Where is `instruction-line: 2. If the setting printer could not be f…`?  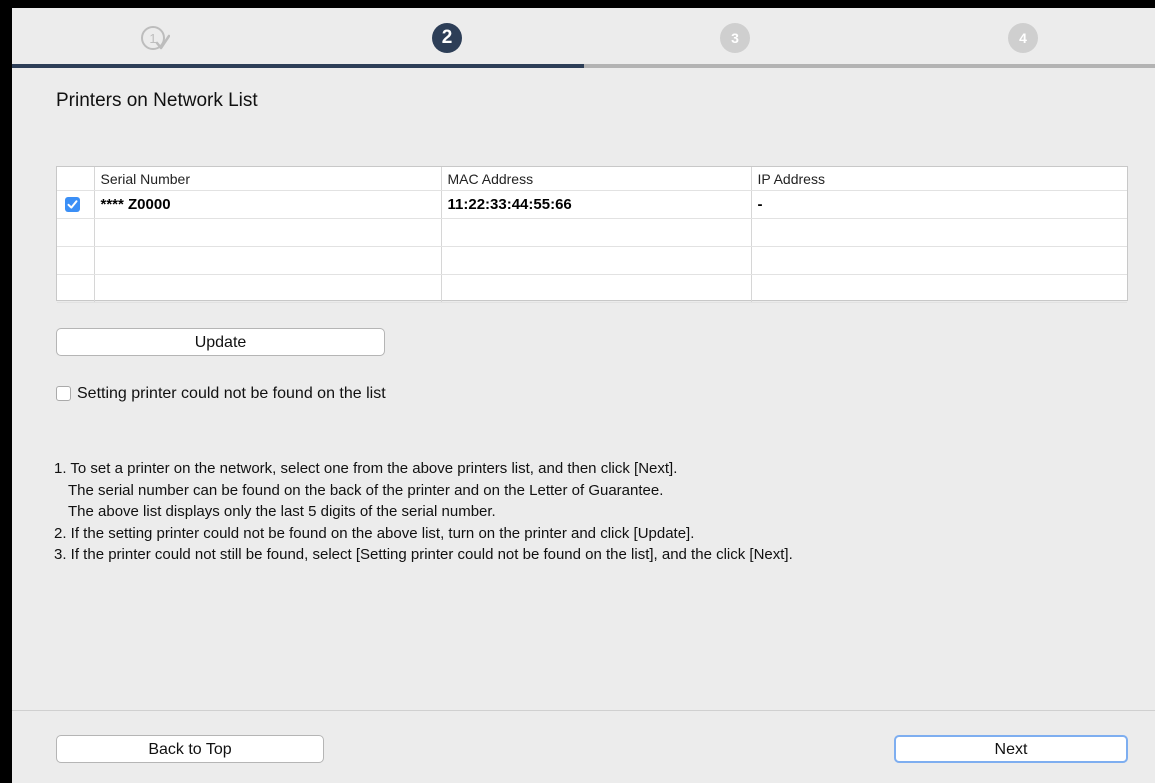 instruction-line: 2. If the setting printer could not be f… is located at coordinates (374, 533).